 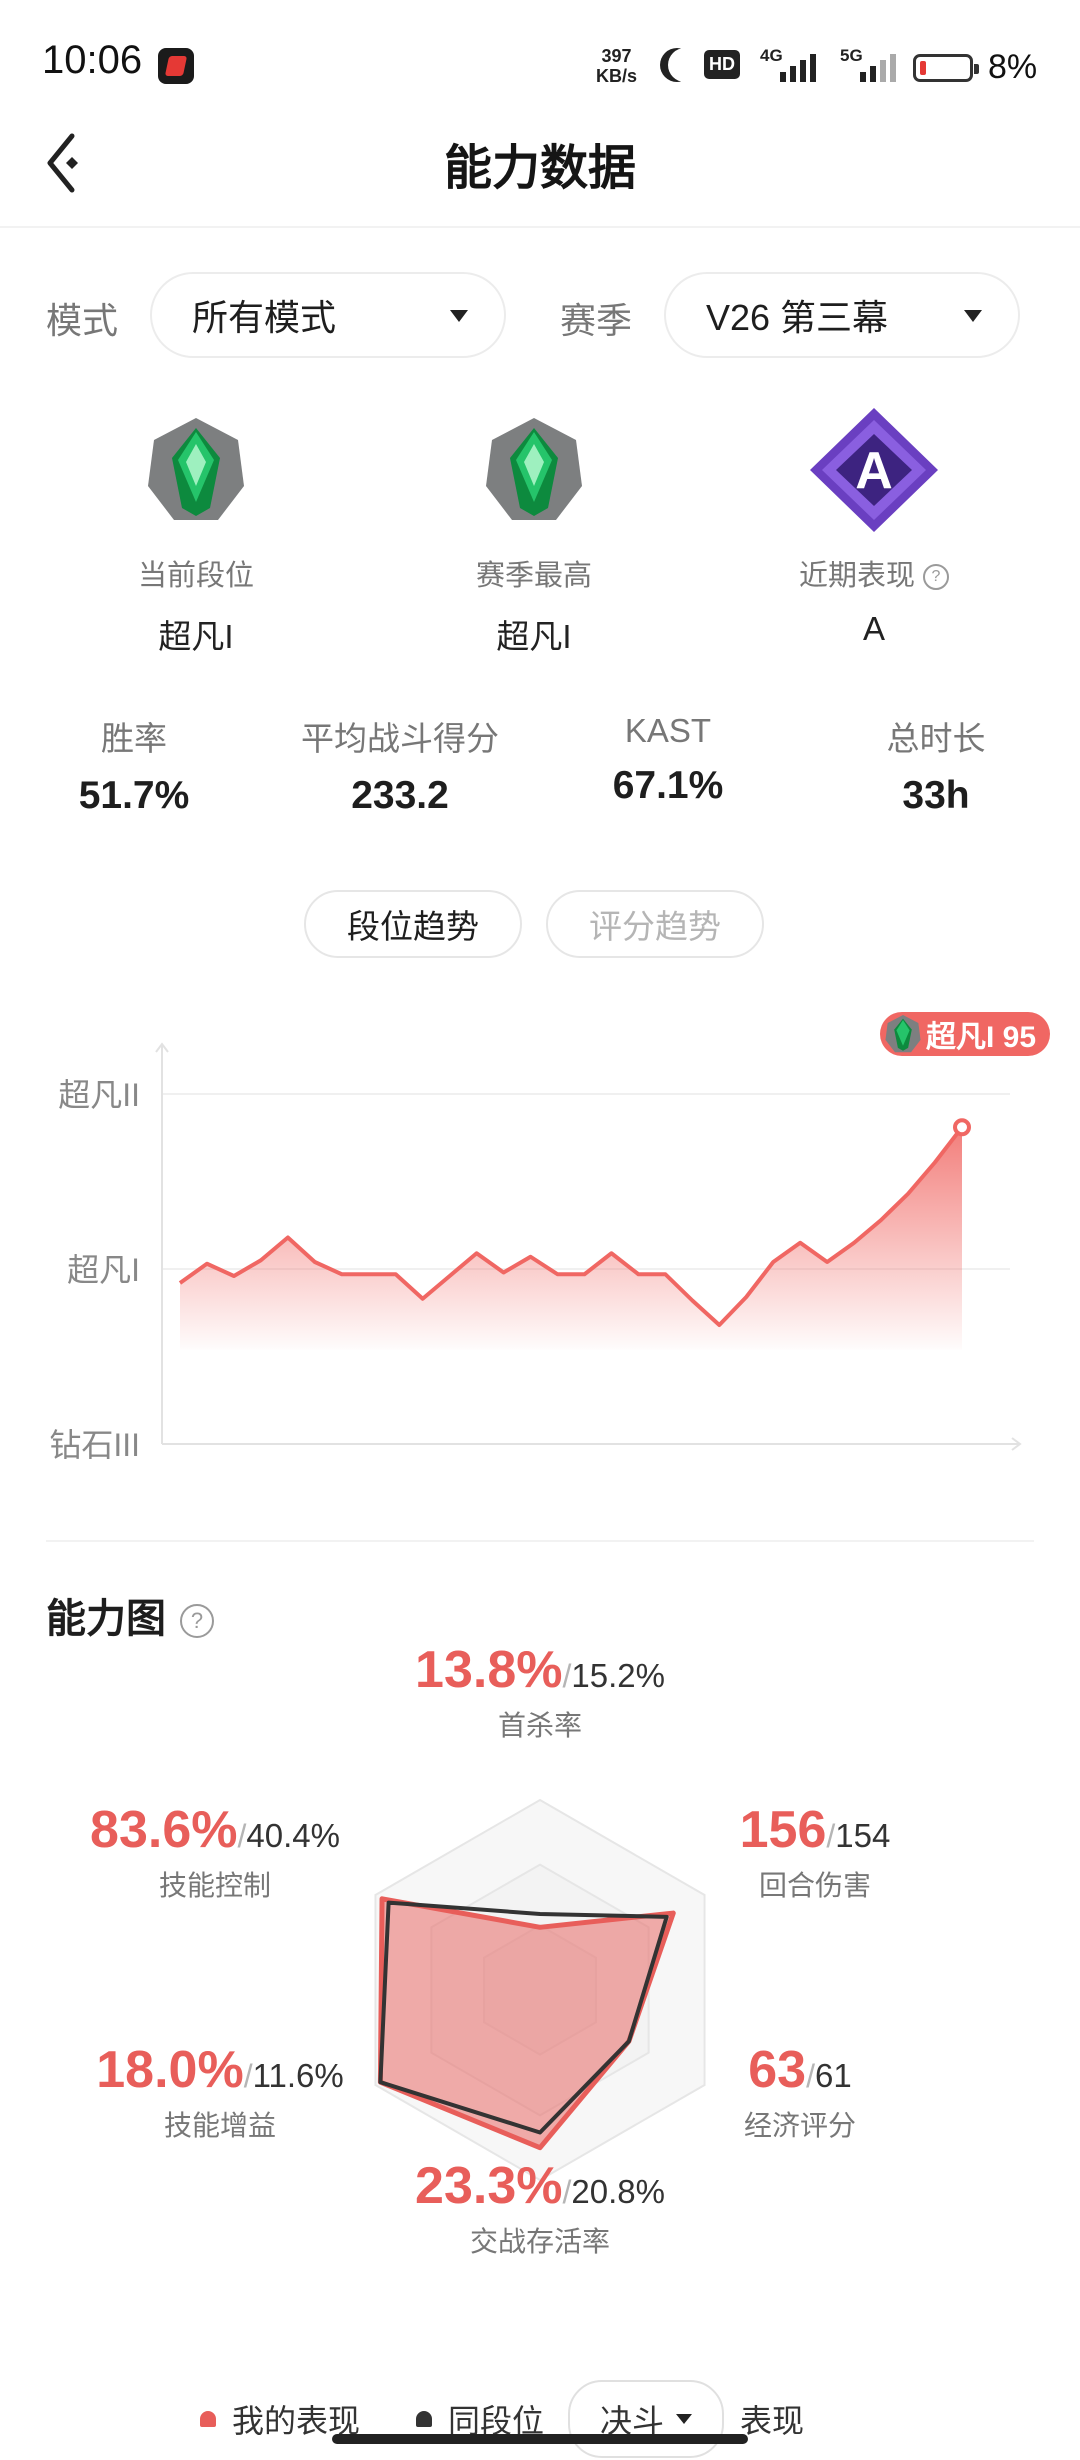 What do you see at coordinates (533, 576) in the screenshot?
I see `rank-label: 赛季最高` at bounding box center [533, 576].